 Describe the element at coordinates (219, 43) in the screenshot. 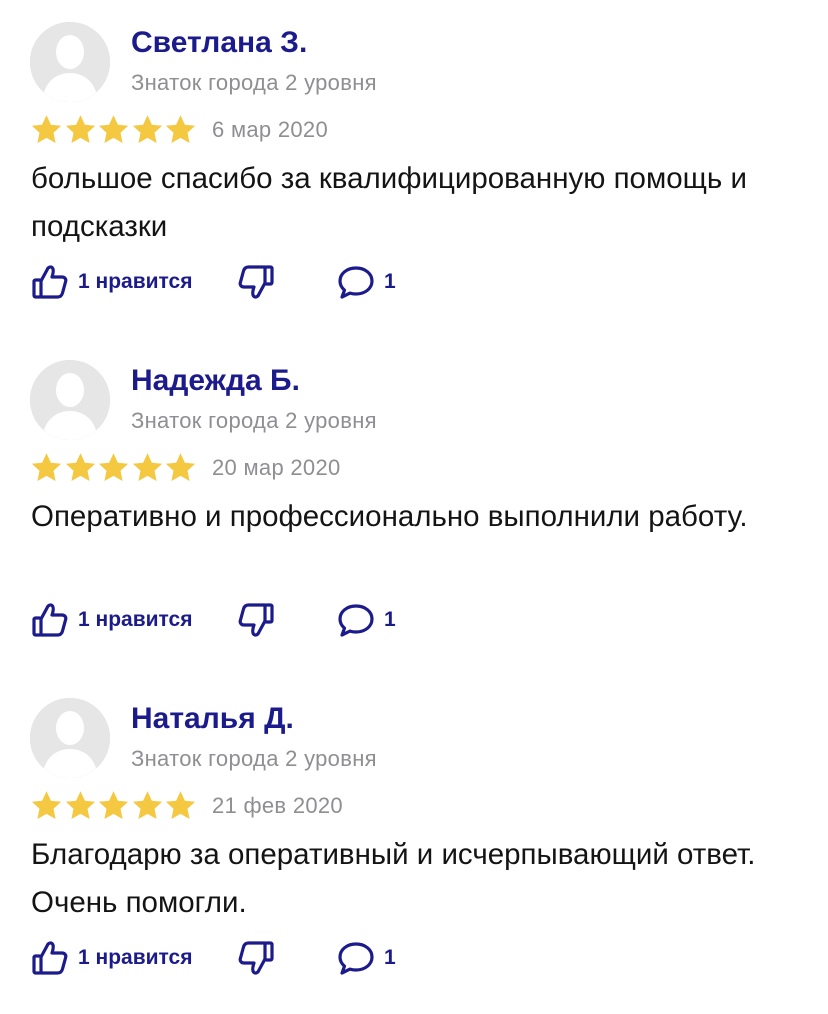

I see `author-name: Светлана З.` at that location.